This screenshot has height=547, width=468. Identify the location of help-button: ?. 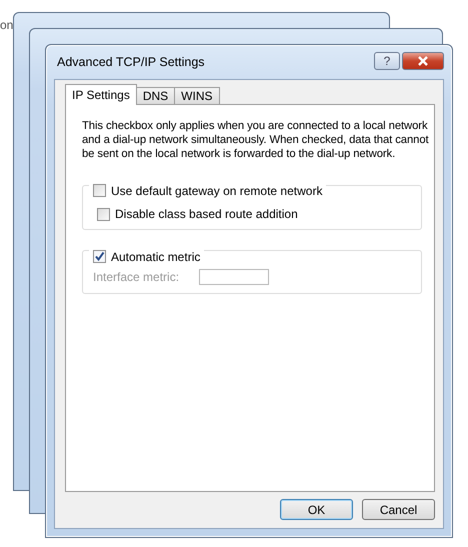
(387, 61).